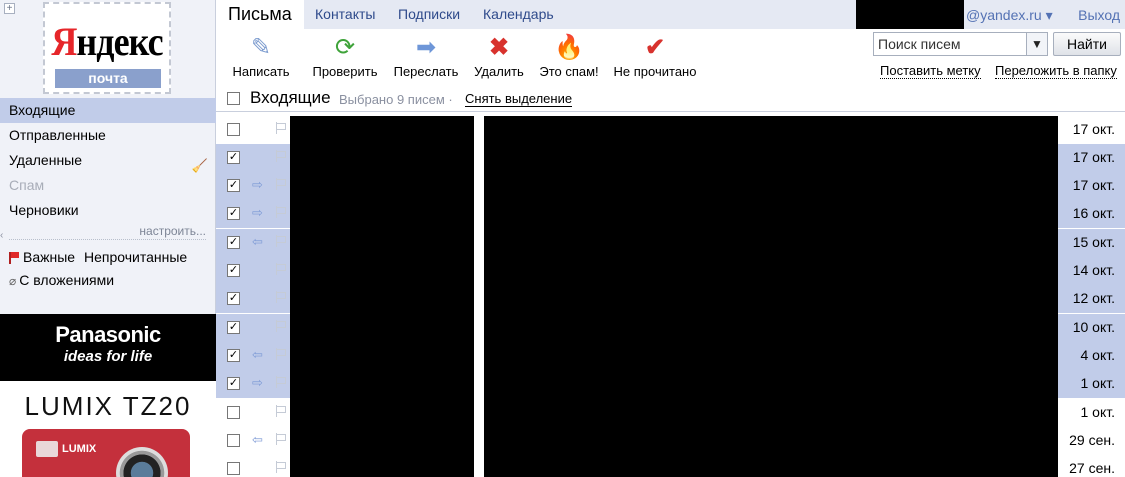 The width and height of the screenshot is (1125, 477). I want to click on filter-attachments: ⌀ С вложениями, so click(61, 280).